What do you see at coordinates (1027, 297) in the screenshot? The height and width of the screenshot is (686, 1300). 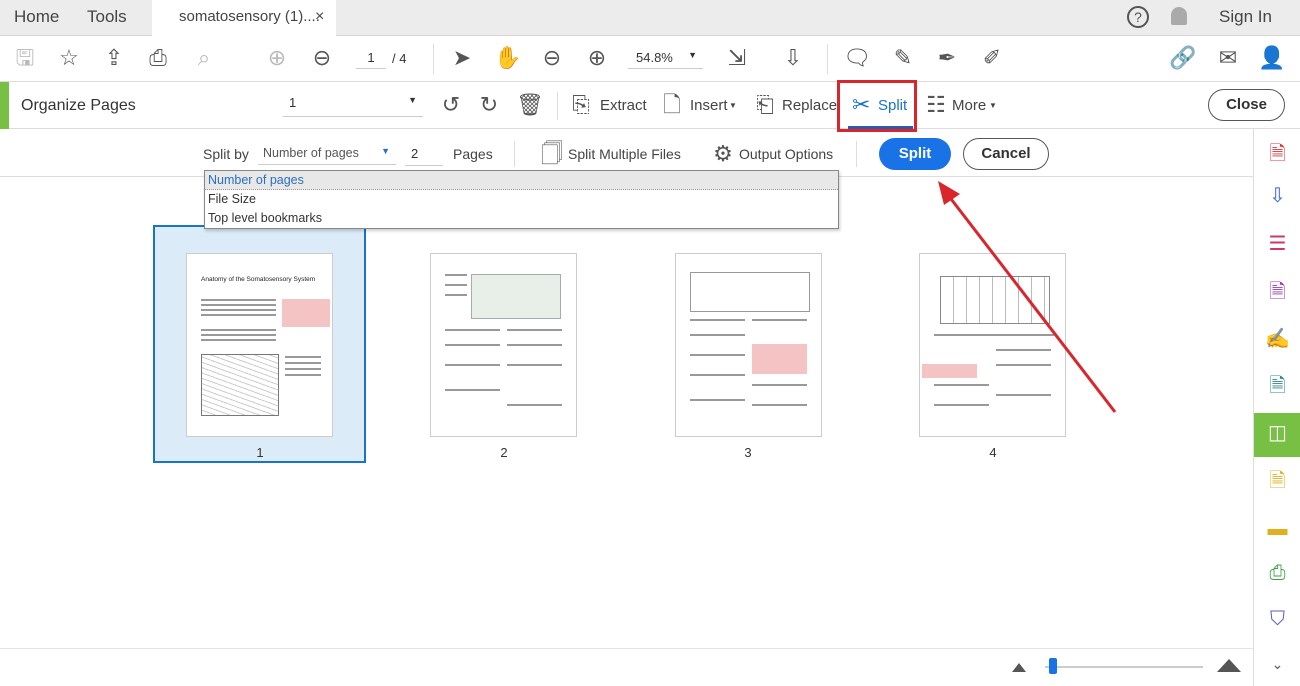 I see `annotation-arrow` at bounding box center [1027, 297].